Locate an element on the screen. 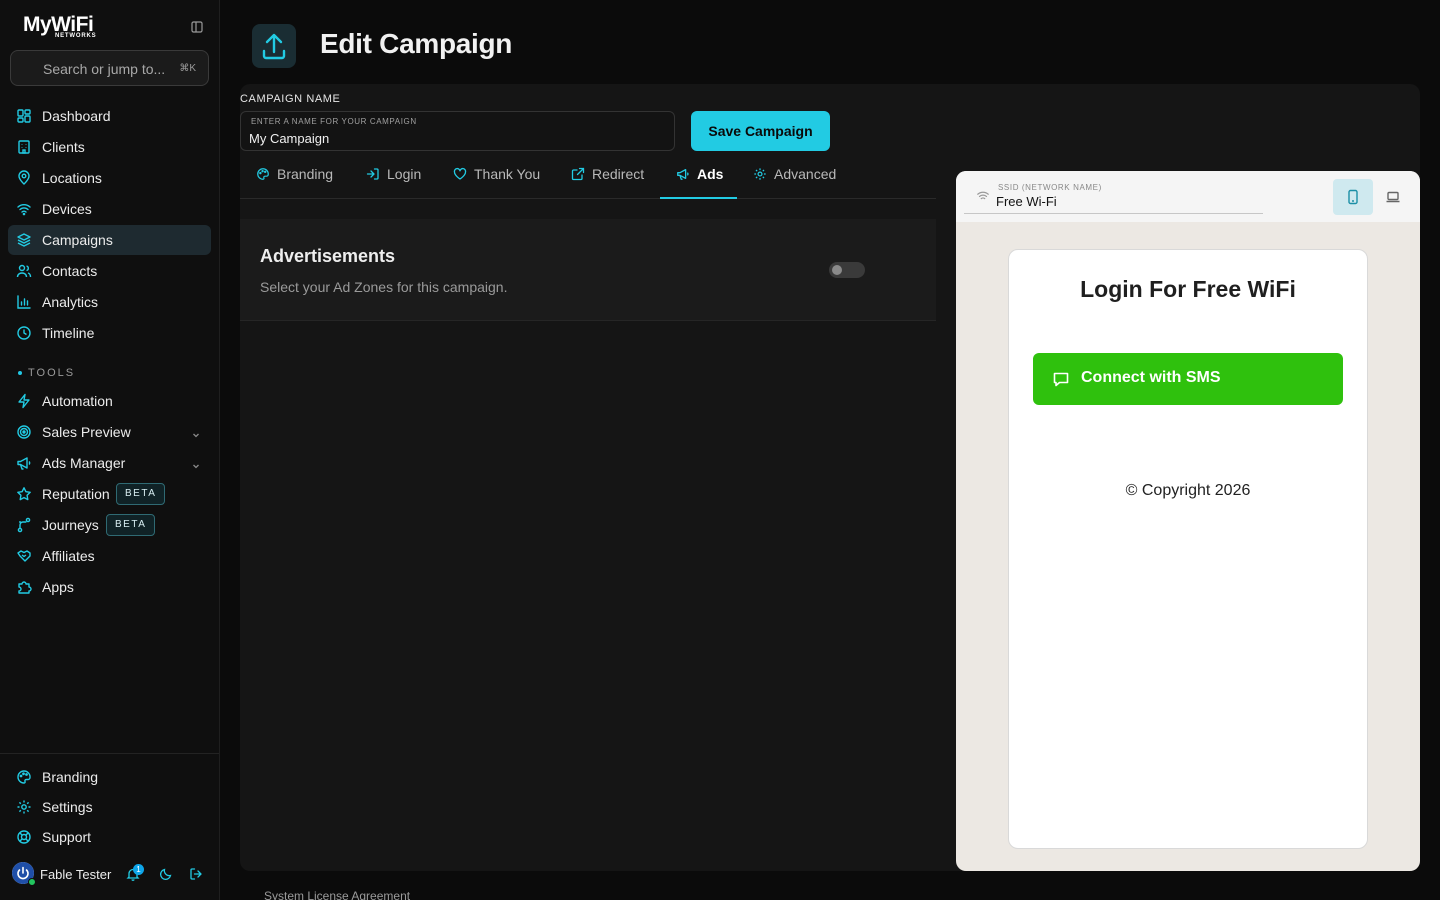  laptop-icon is located at coordinates (1393, 197).